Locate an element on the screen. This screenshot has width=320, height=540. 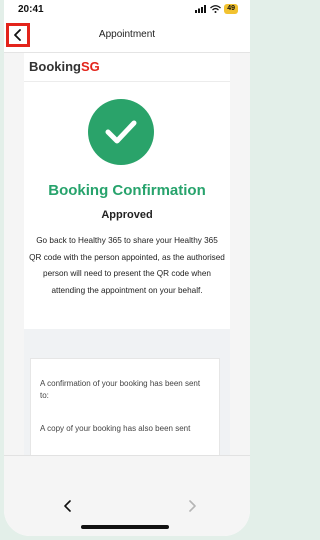
browser-forward-button is located at coordinates (192, 506).